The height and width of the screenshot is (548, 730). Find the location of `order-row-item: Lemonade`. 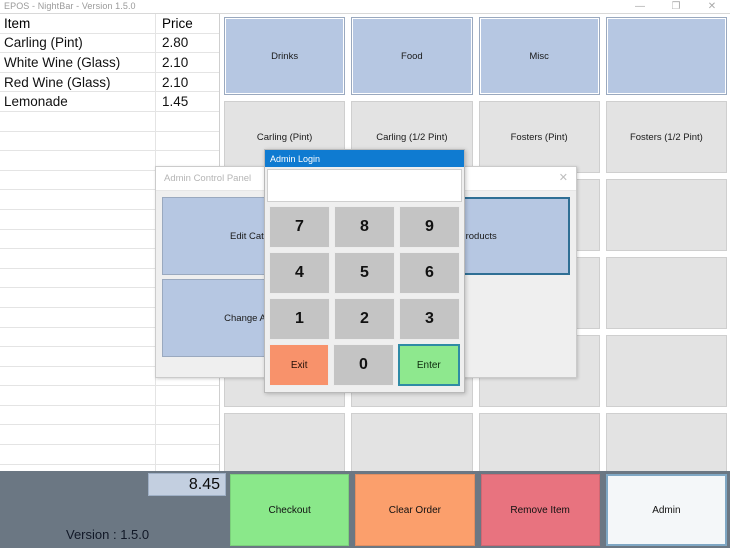

order-row-item: Lemonade is located at coordinates (36, 102).